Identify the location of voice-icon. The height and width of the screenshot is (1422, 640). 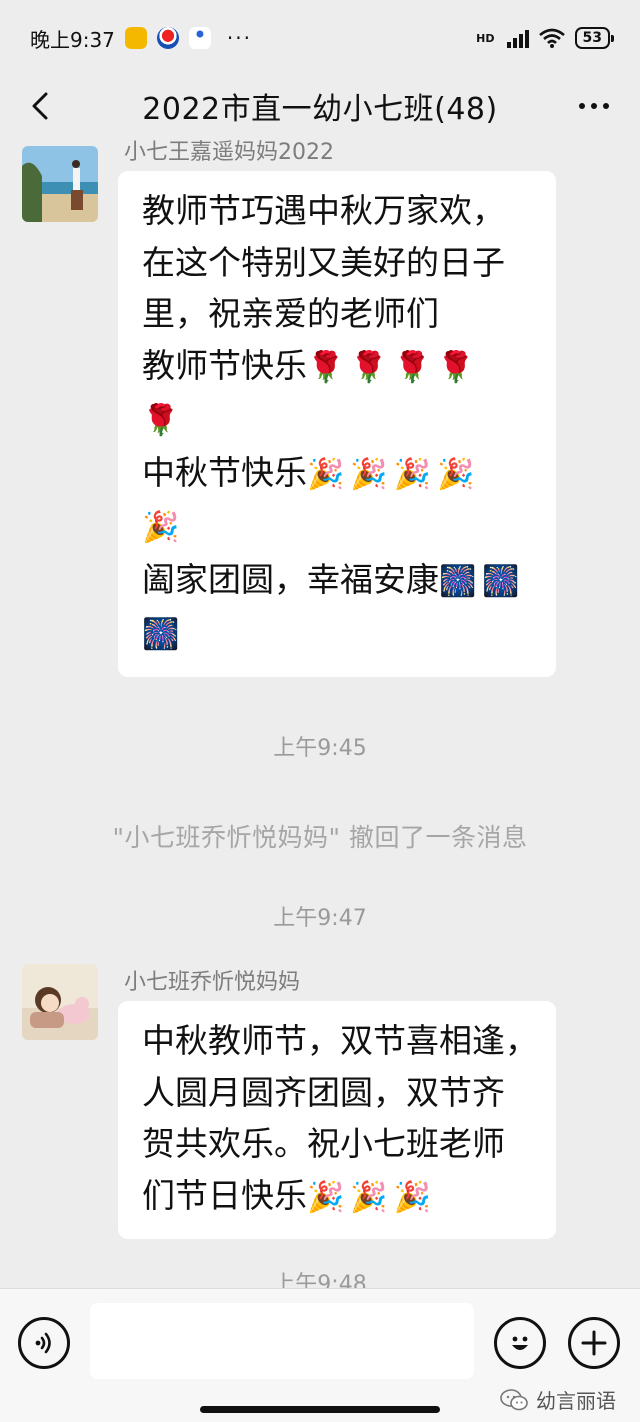
(43, 1343).